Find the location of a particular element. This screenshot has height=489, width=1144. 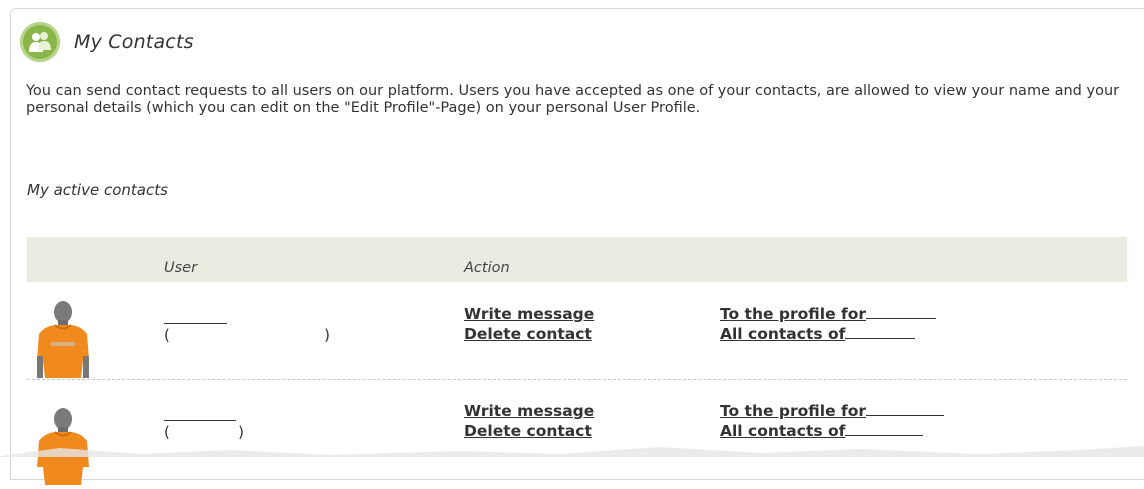

contacts-icon is located at coordinates (40, 42).